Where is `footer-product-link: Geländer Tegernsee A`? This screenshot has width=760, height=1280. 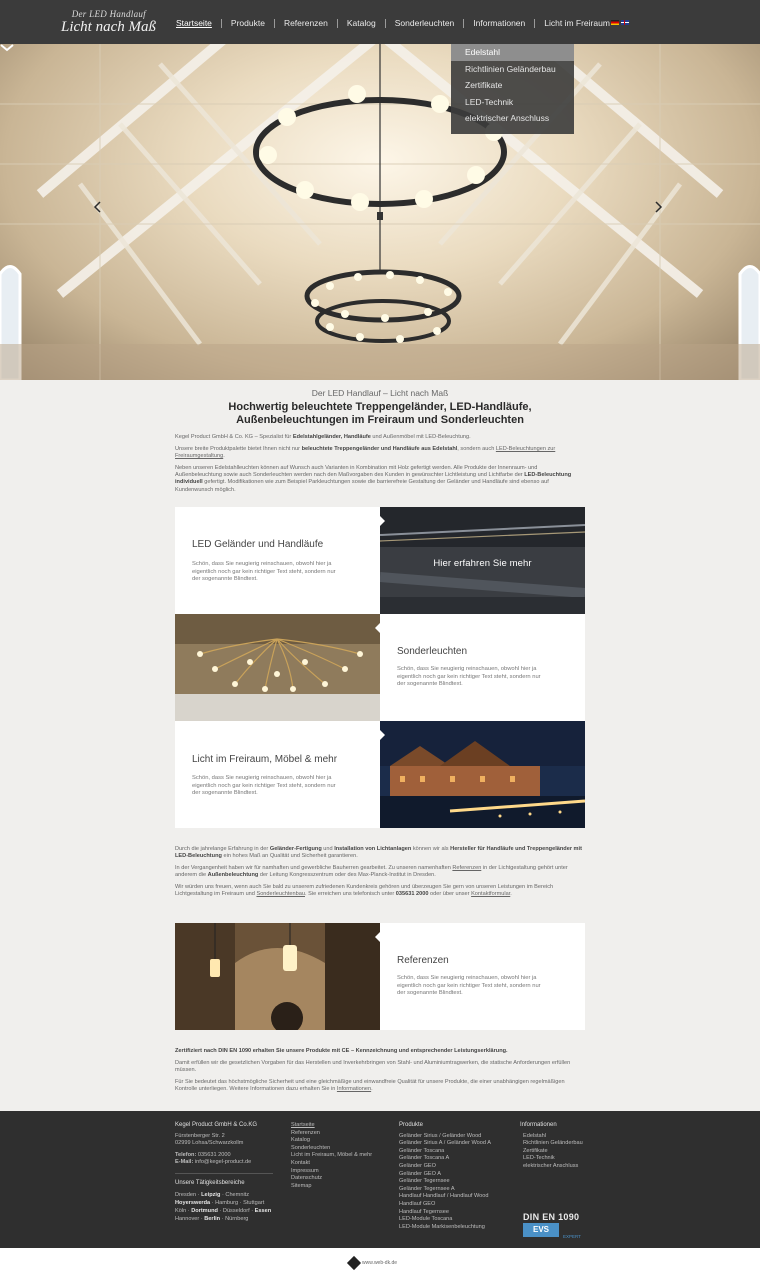
footer-product-link: Geländer Tegernsee A is located at coordinates (454, 1190).